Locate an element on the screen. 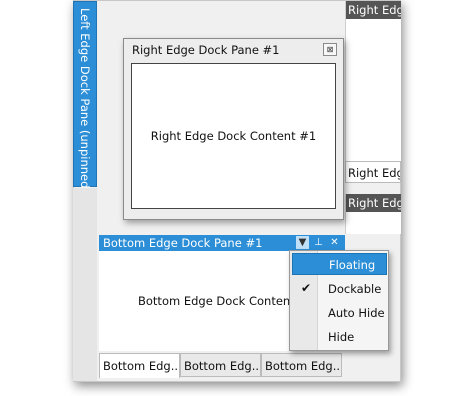  bottom-pane-buttons: ▼ ⊥ ✕ is located at coordinates (318, 242).